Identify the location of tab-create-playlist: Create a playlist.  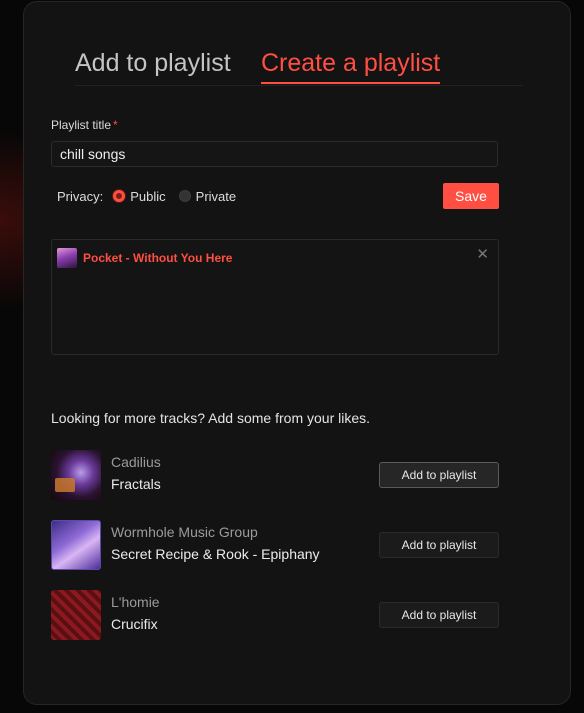
(351, 65).